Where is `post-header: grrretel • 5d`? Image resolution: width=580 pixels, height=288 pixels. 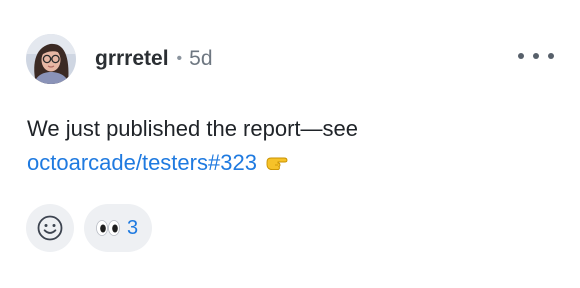
post-header: grrretel • 5d is located at coordinates (119, 59).